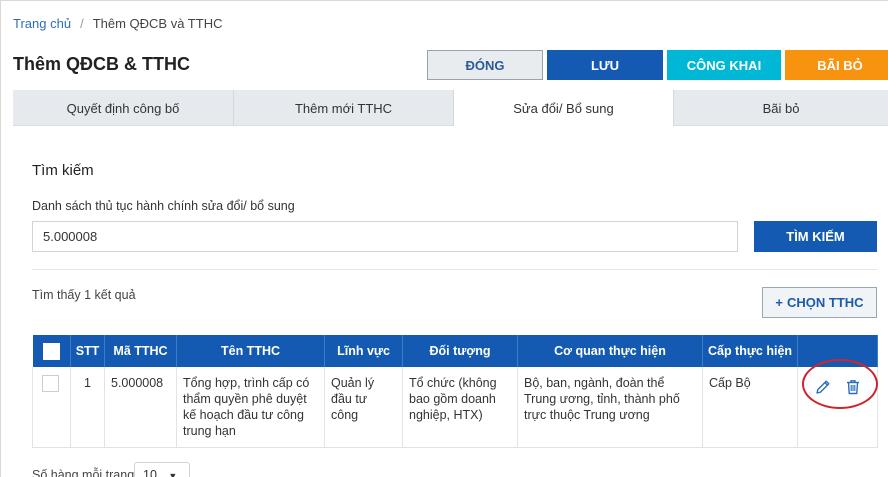  I want to click on save-button: LƯU, so click(605, 65).